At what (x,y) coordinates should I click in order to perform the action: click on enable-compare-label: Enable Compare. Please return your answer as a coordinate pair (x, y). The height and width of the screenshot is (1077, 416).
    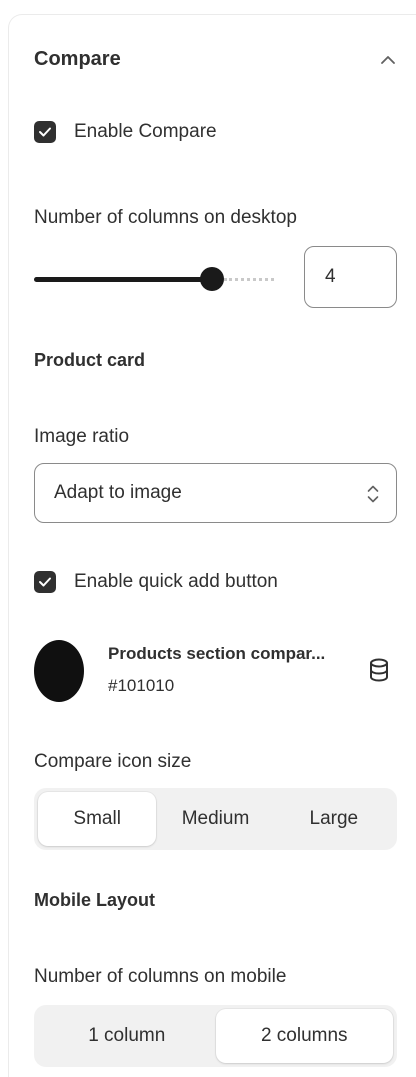
    Looking at the image, I should click on (145, 131).